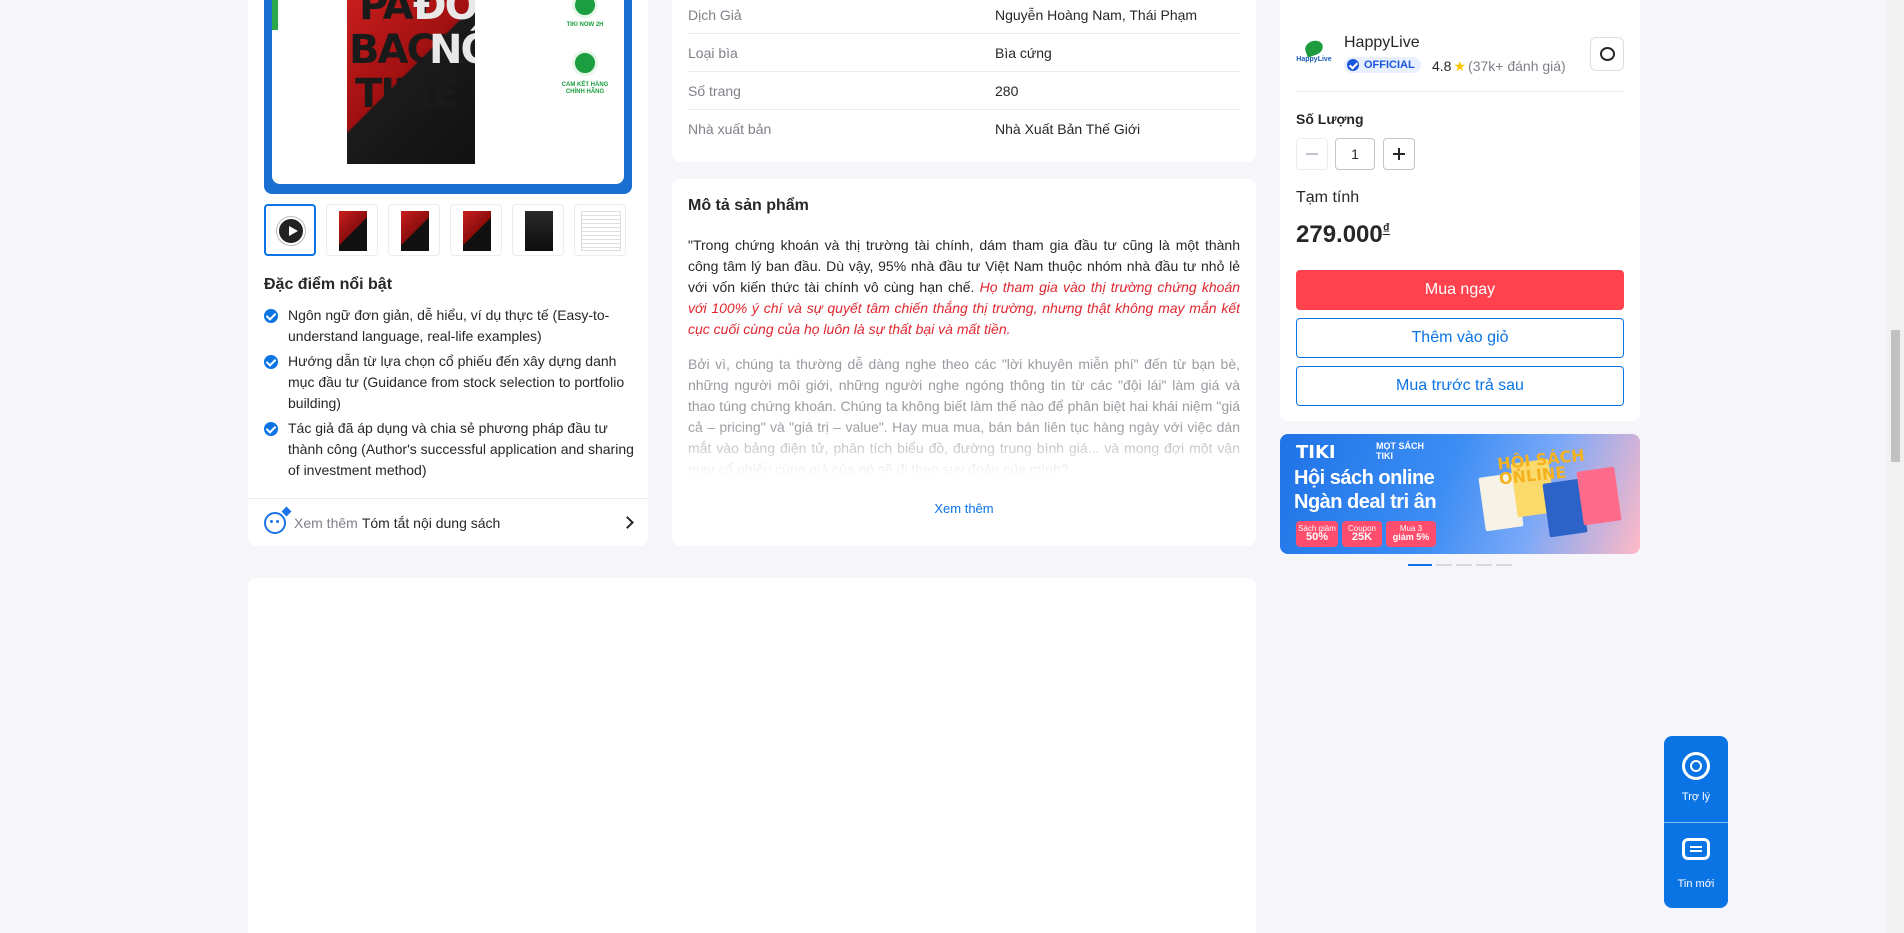 This screenshot has width=1904, height=933. What do you see at coordinates (715, 14) in the screenshot?
I see `spec-key: Dịch Giả` at bounding box center [715, 14].